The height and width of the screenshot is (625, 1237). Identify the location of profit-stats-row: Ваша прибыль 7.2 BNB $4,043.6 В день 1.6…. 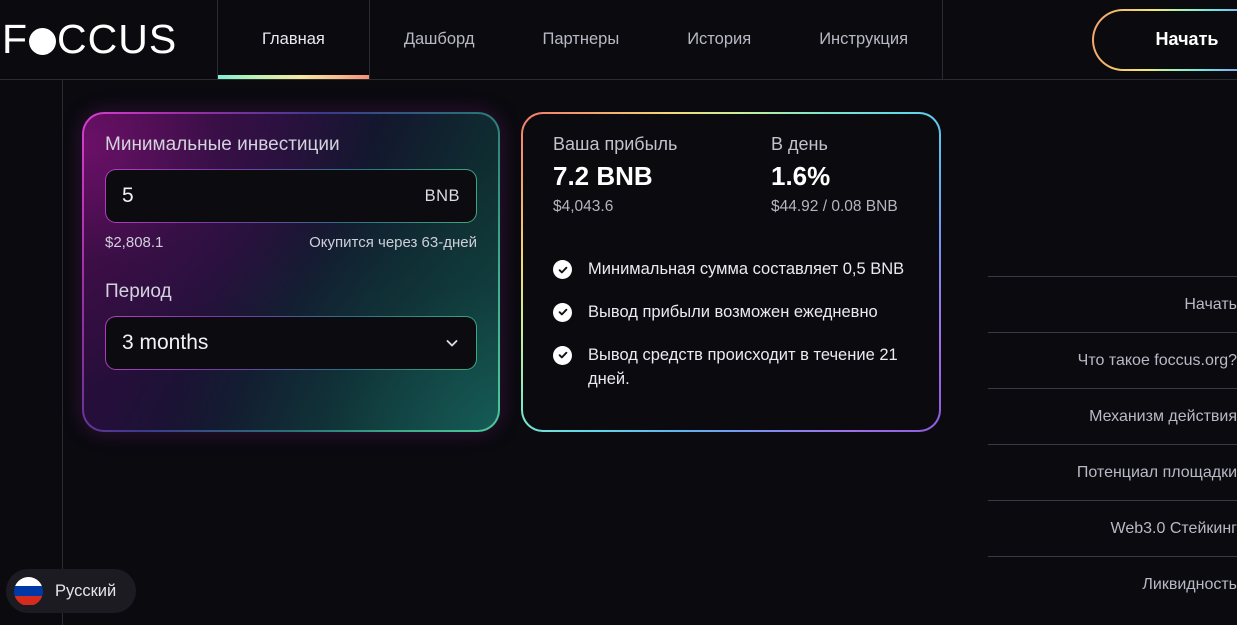
(731, 175).